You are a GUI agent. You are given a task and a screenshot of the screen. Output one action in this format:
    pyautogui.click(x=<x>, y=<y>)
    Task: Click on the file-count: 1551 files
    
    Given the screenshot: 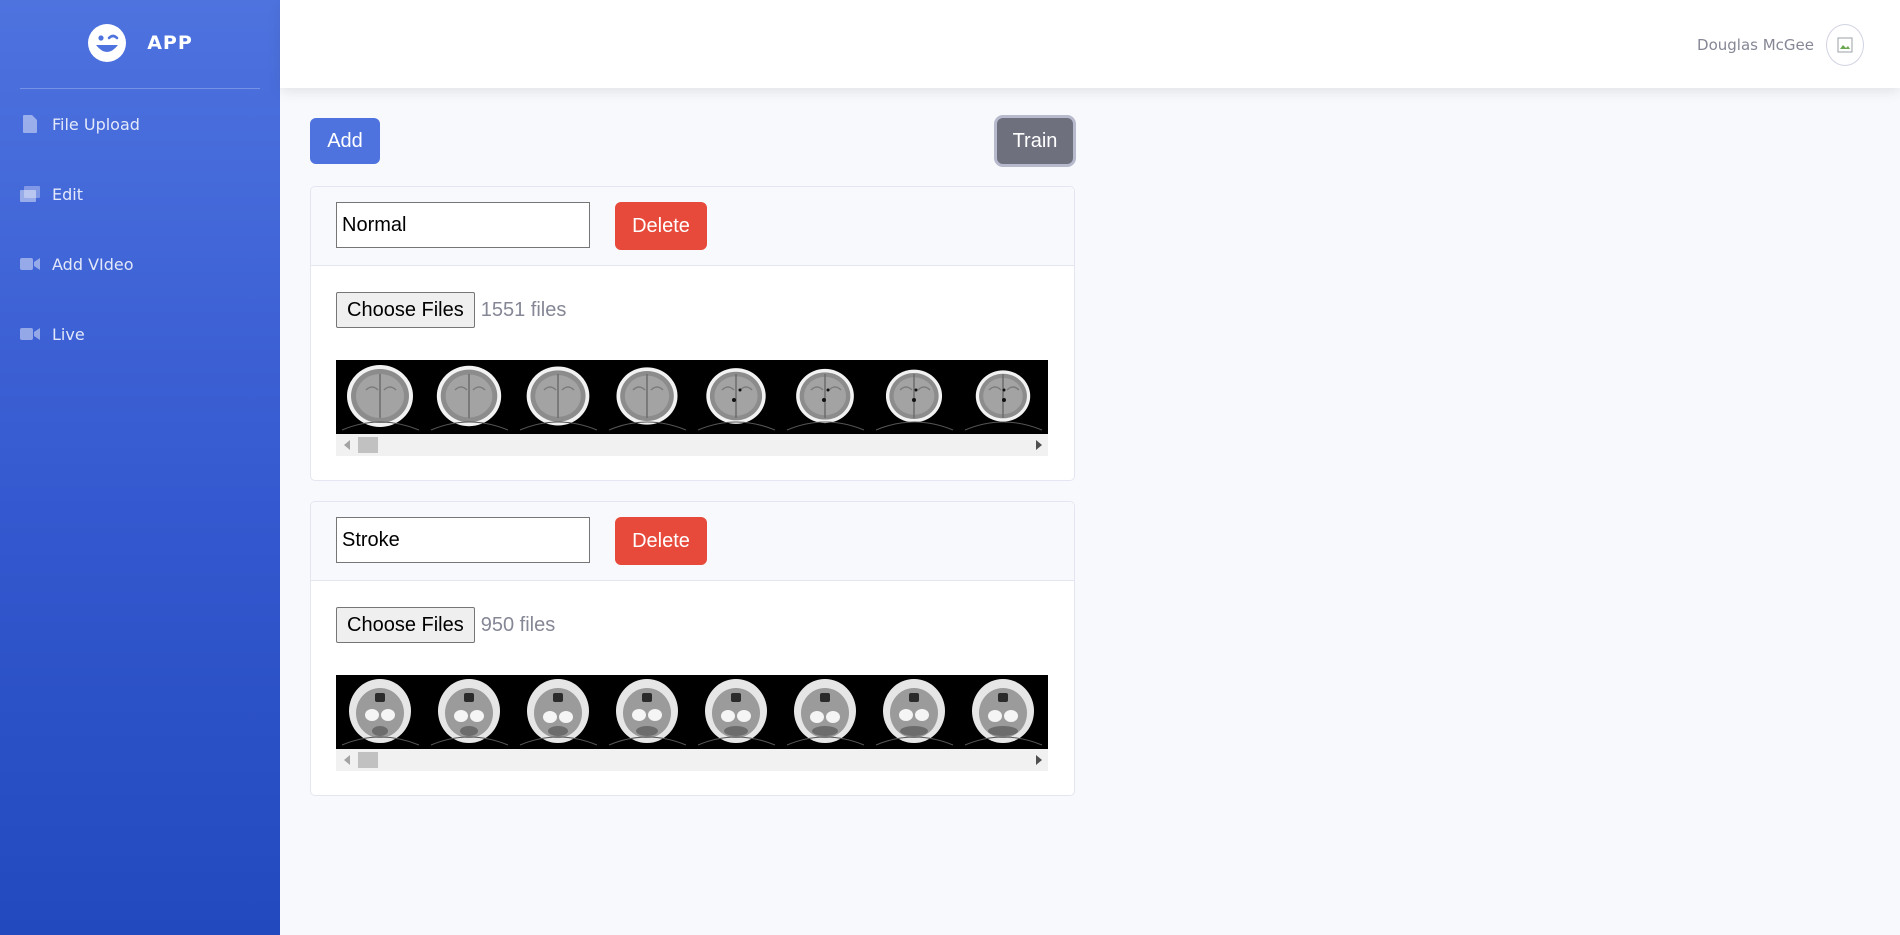 What is the action you would take?
    pyautogui.click(x=523, y=309)
    